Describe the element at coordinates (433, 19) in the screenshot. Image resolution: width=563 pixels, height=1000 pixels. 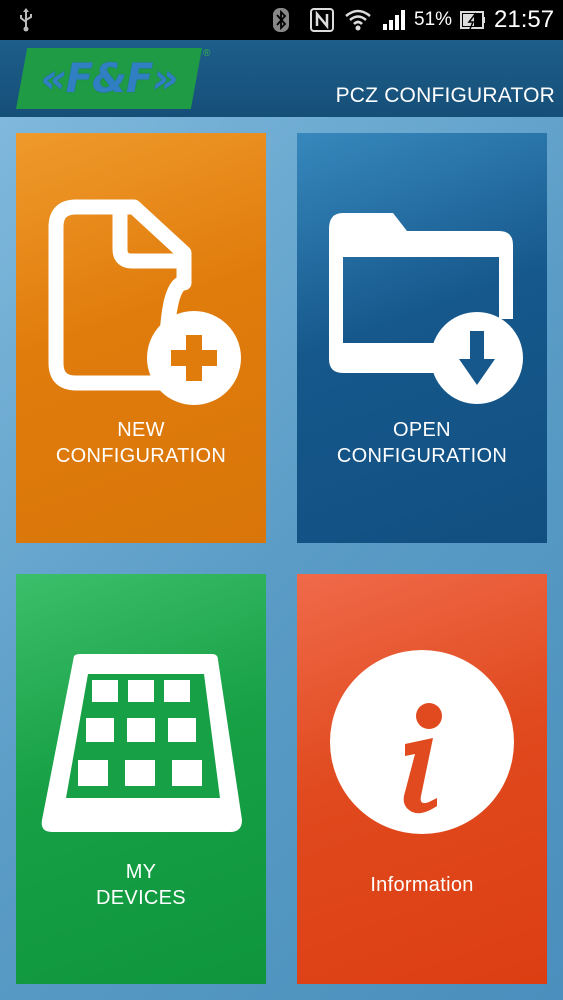
I see `battery-percent: 51%` at that location.